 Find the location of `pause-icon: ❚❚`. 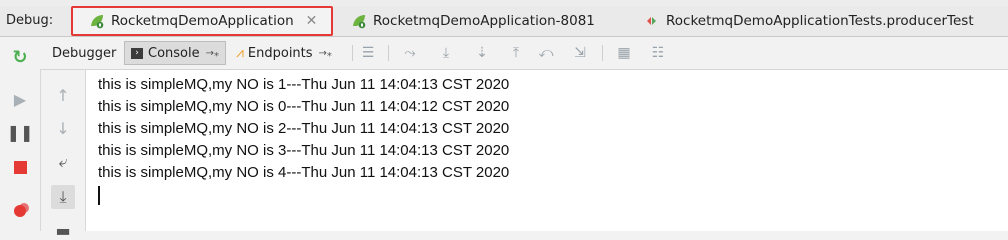

pause-icon: ❚❚ is located at coordinates (20, 132).